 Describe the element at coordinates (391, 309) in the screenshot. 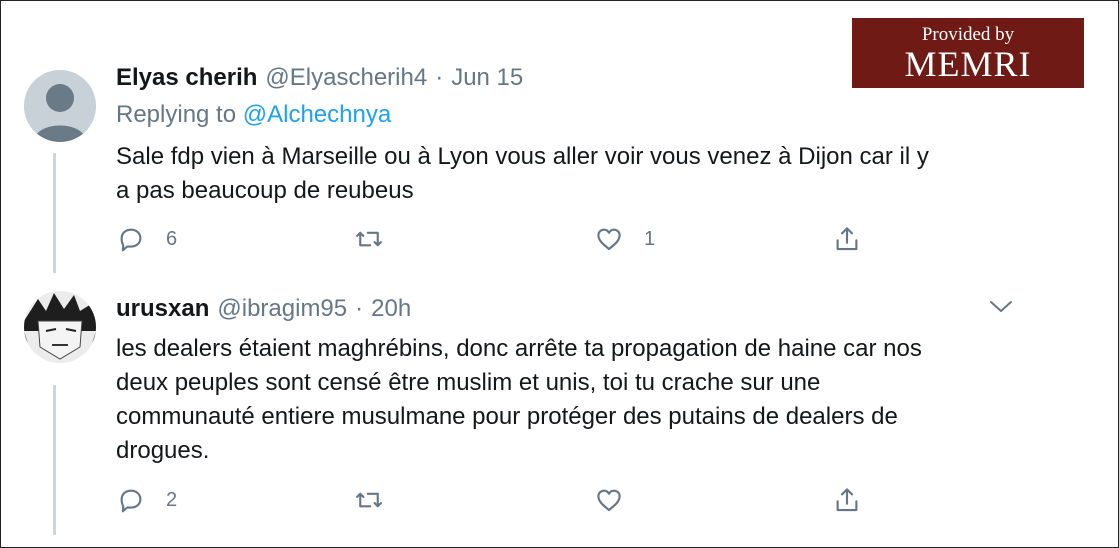

I see `tweet-time: 20h` at that location.